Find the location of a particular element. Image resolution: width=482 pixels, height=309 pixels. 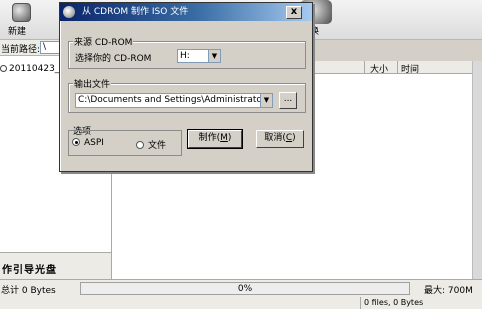

source-legend: 来源 CD-ROM is located at coordinates (103, 41).